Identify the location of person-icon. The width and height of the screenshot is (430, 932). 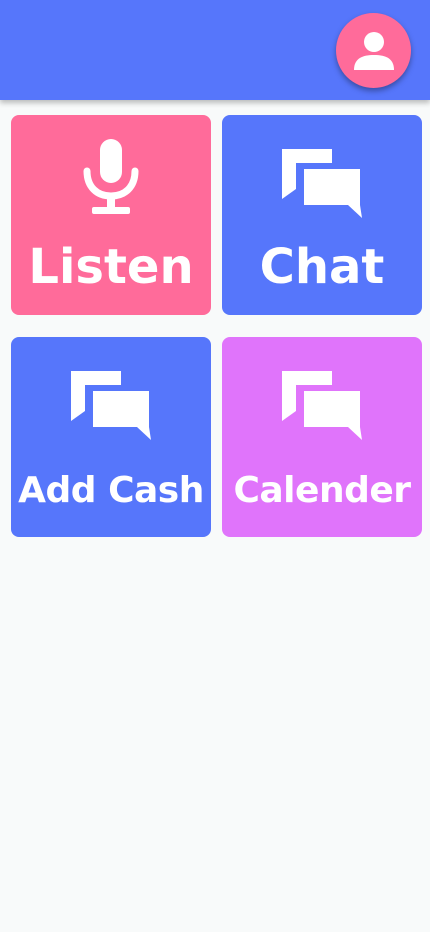
(373, 50).